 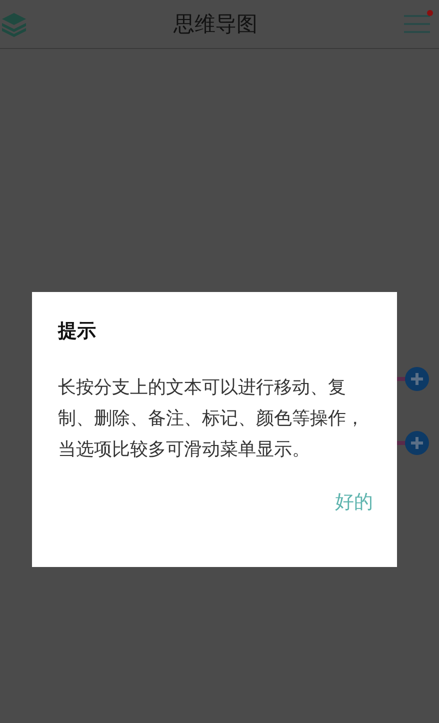 What do you see at coordinates (215, 24) in the screenshot?
I see `app-title: 思维导图` at bounding box center [215, 24].